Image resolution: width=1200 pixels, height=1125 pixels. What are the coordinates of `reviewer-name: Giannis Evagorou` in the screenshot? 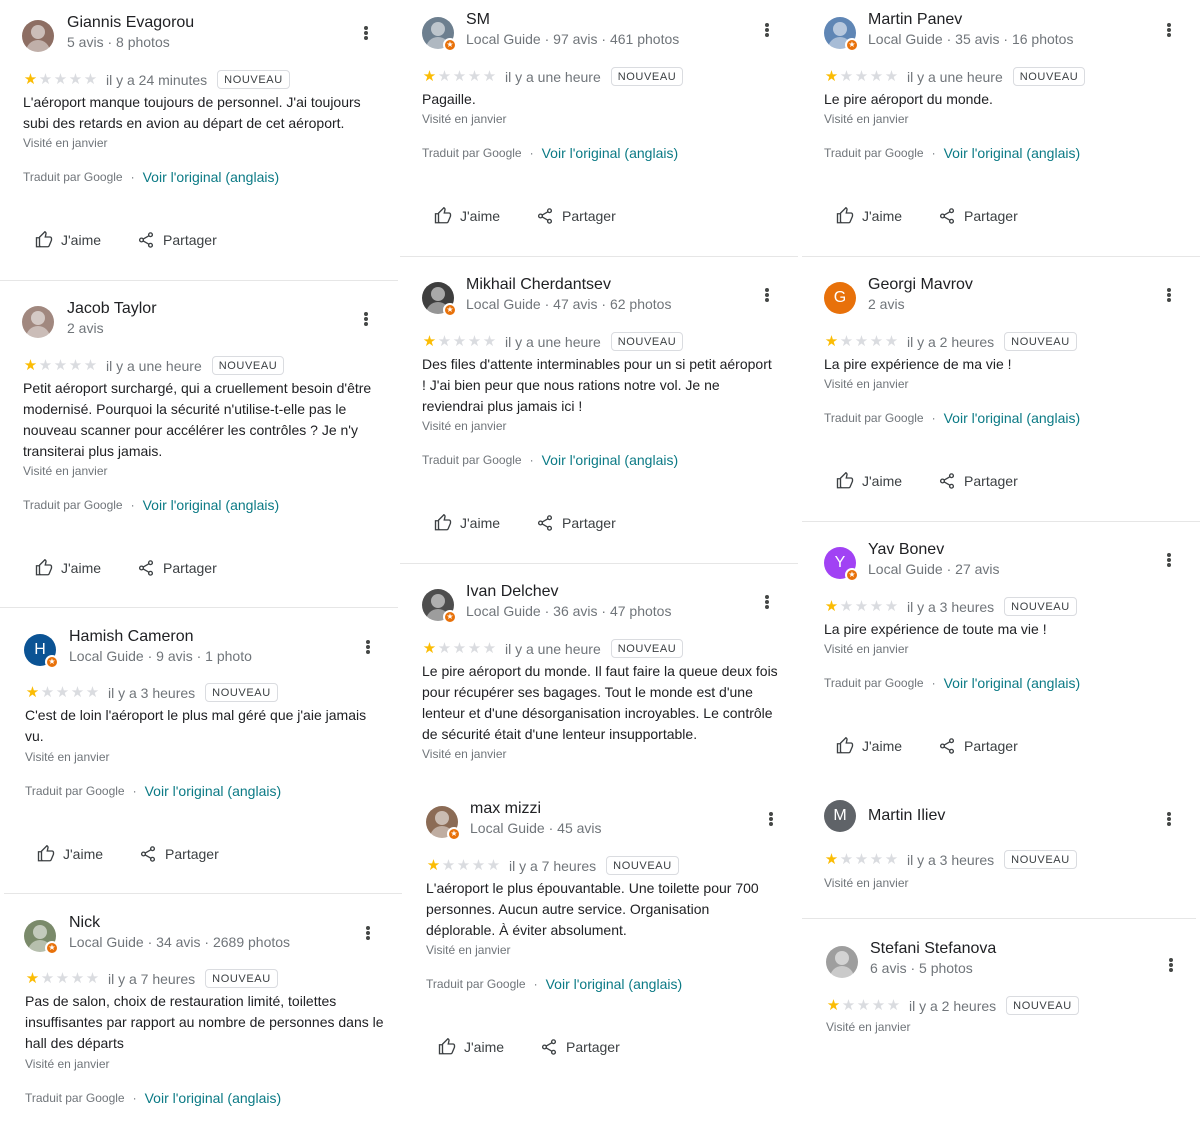 It's located at (130, 23).